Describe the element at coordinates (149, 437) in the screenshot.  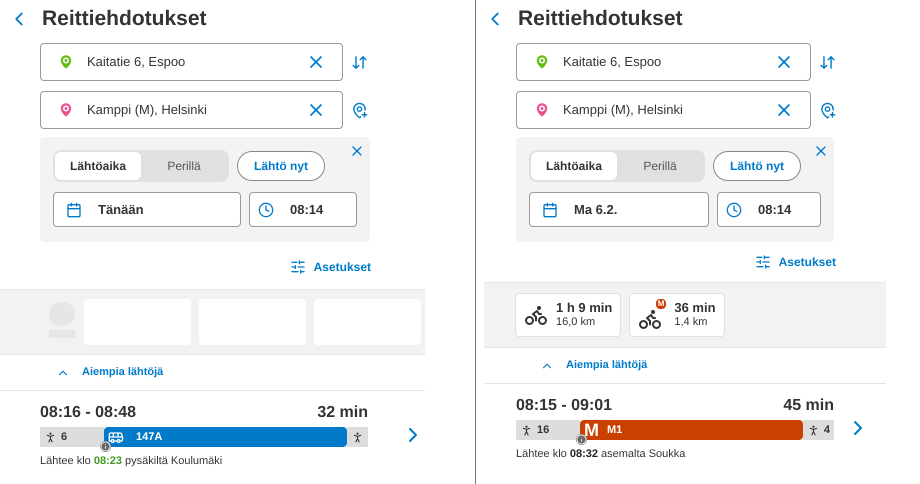
I see `route-number: 147A` at that location.